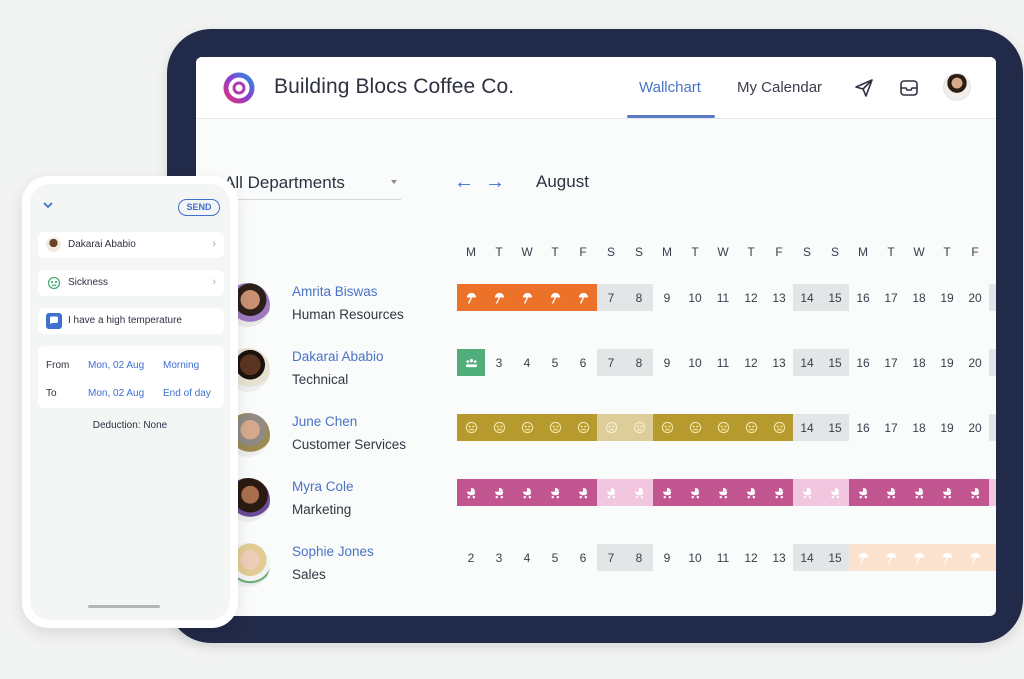  Describe the element at coordinates (495, 182) in the screenshot. I see `arrow-right-icon: →` at that location.